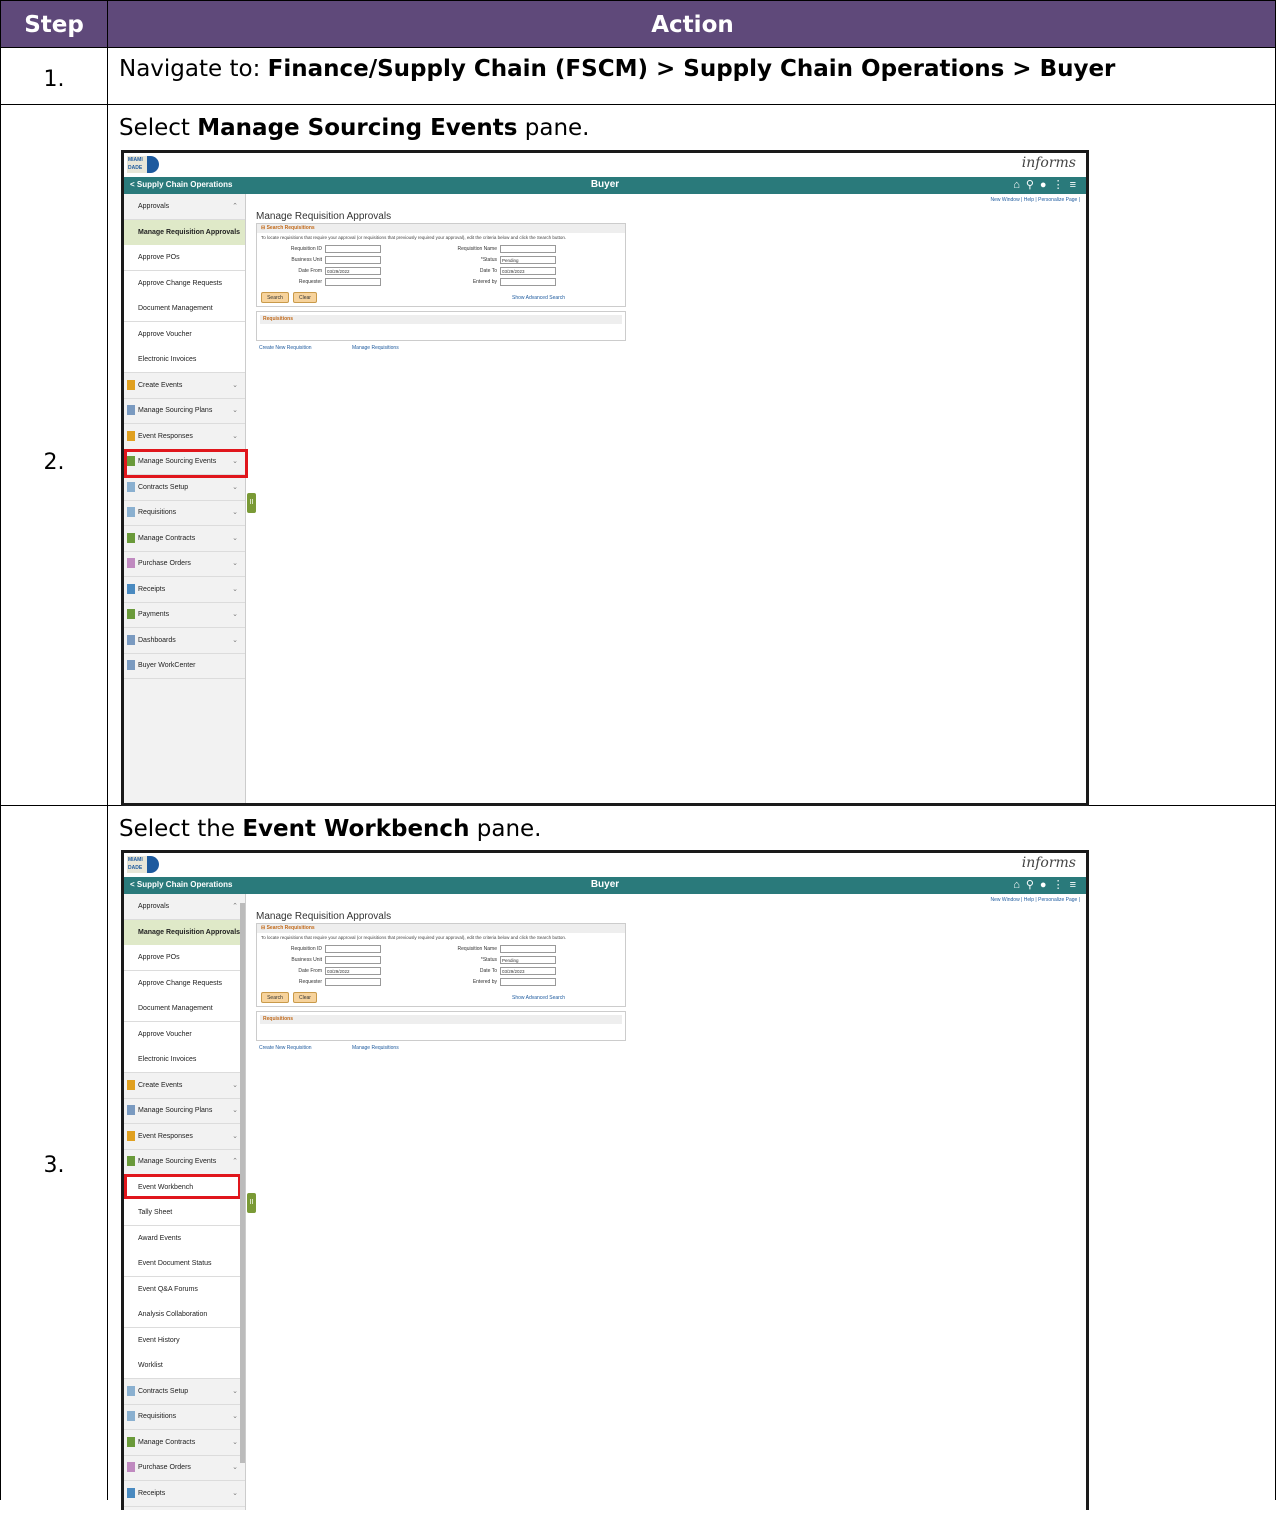  What do you see at coordinates (184, 1340) in the screenshot?
I see `sidebar-item-event-history: Event History` at bounding box center [184, 1340].